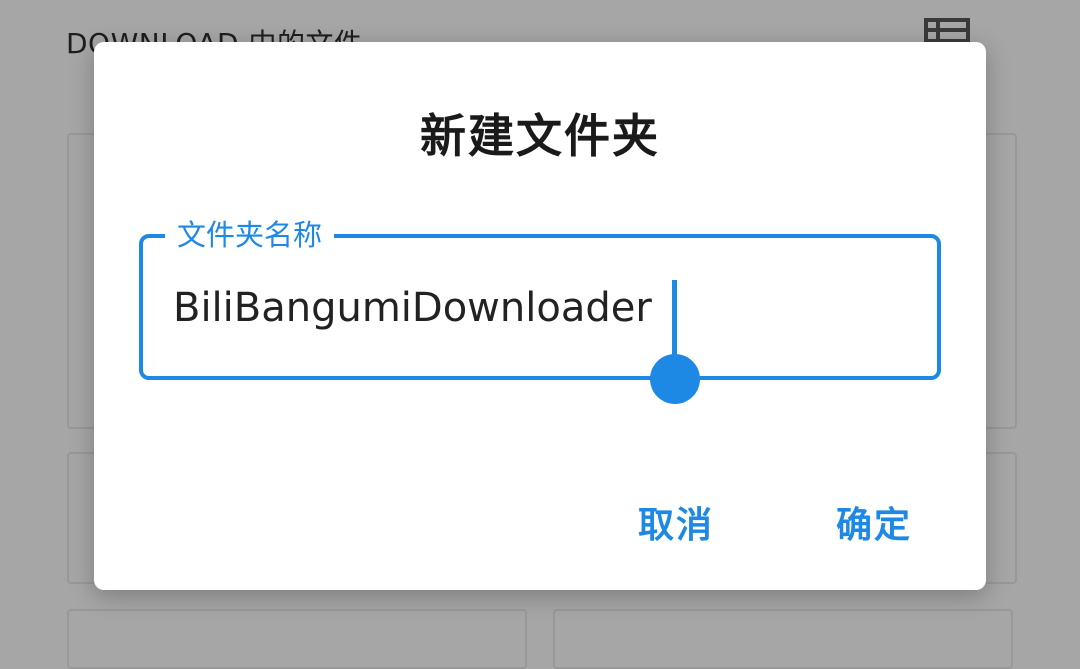  I want to click on confirm-button: 确定, so click(874, 522).